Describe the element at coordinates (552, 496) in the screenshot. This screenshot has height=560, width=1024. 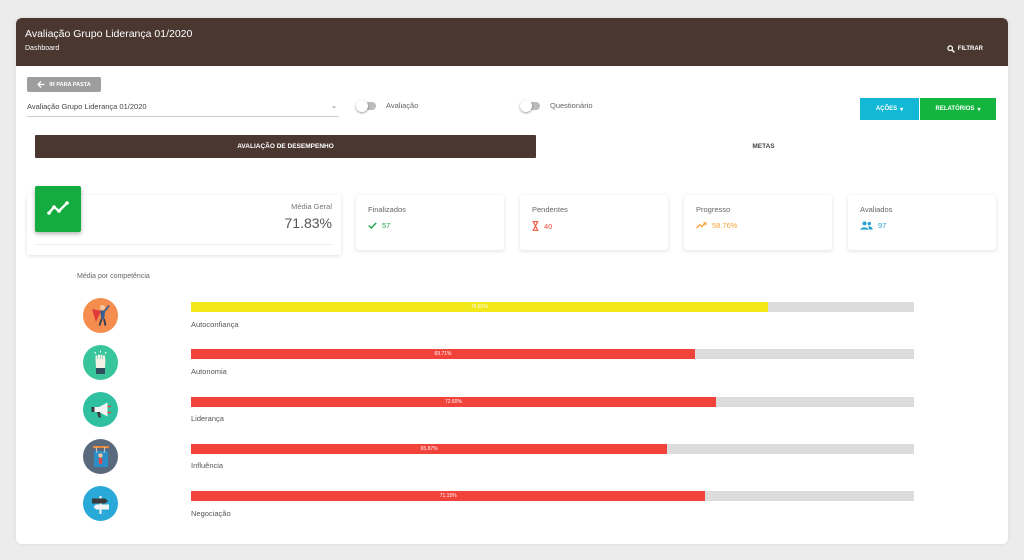
I see `competency-bar-track: 71.15%` at that location.